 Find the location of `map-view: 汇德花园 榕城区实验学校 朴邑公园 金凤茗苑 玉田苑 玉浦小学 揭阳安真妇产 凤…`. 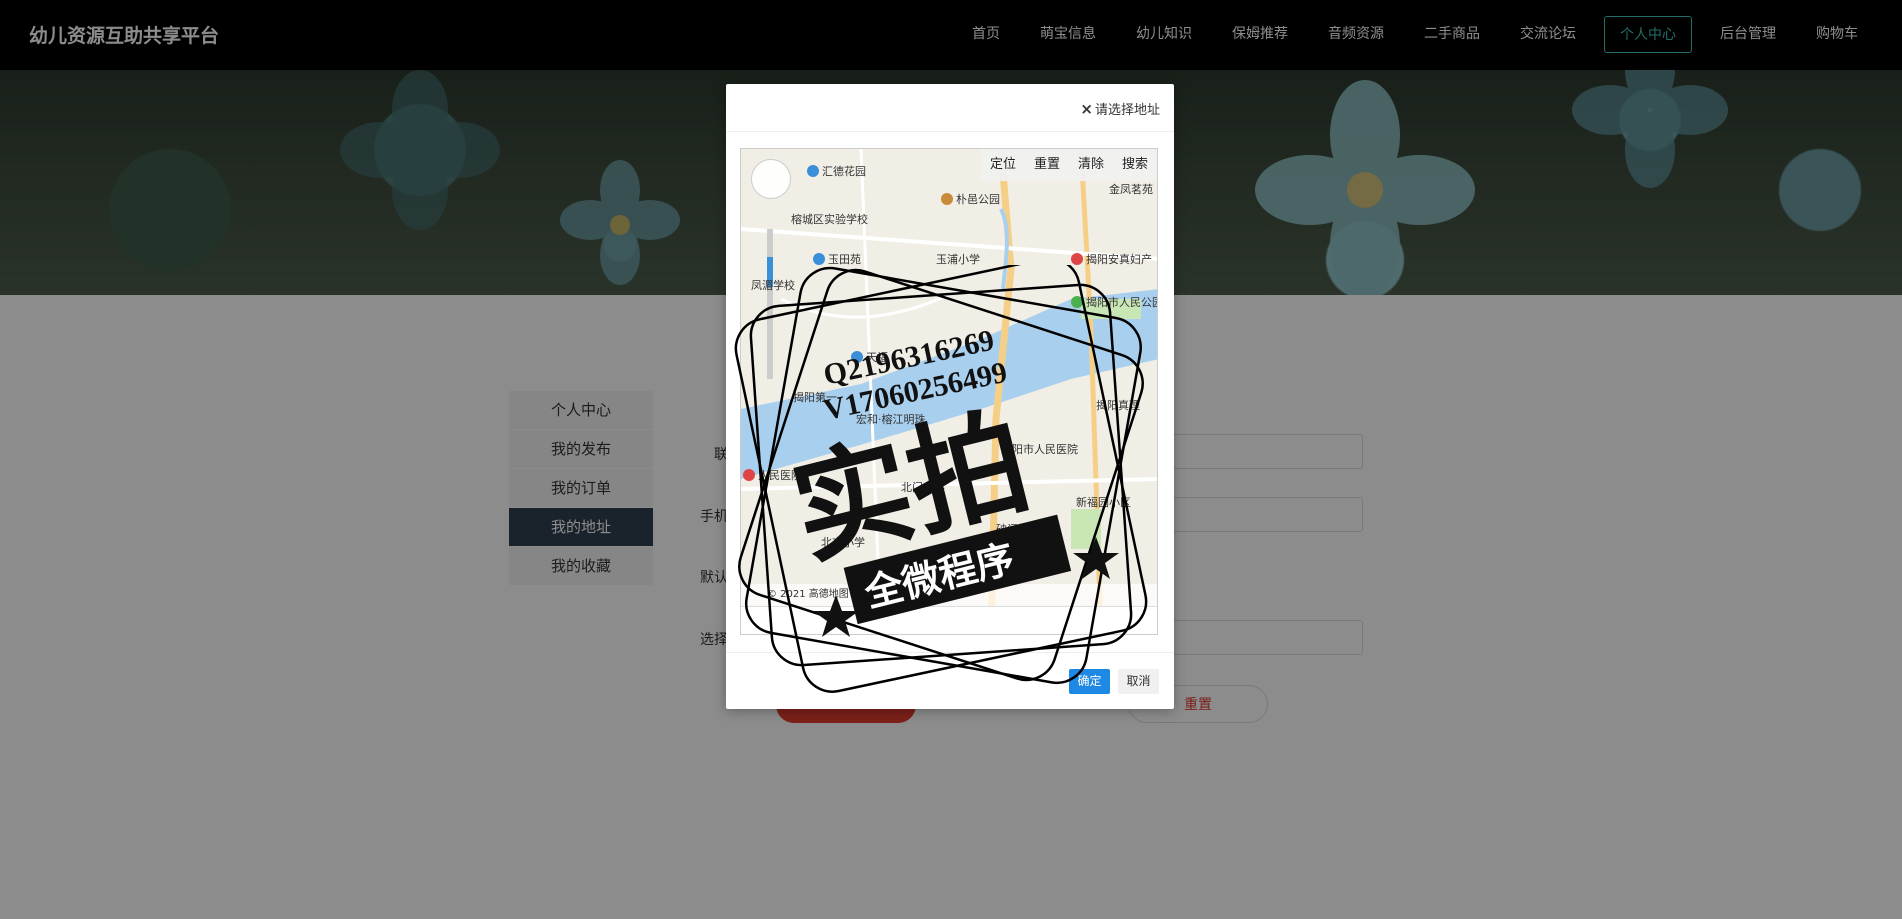

map-view: 汇德花园 榕城区实验学校 朴邑公园 金凤茗苑 玉田苑 玉浦小学 揭阳安真妇产 凤… is located at coordinates (949, 391).